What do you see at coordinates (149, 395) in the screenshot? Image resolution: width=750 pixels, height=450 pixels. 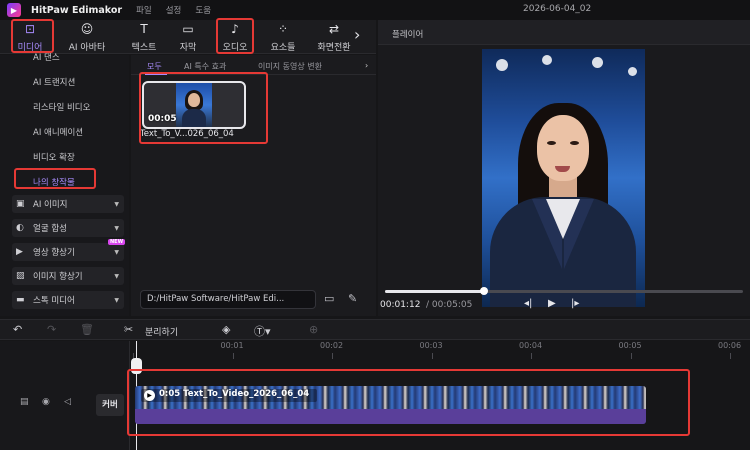 I see `play-circle-icon: ▶` at bounding box center [149, 395].